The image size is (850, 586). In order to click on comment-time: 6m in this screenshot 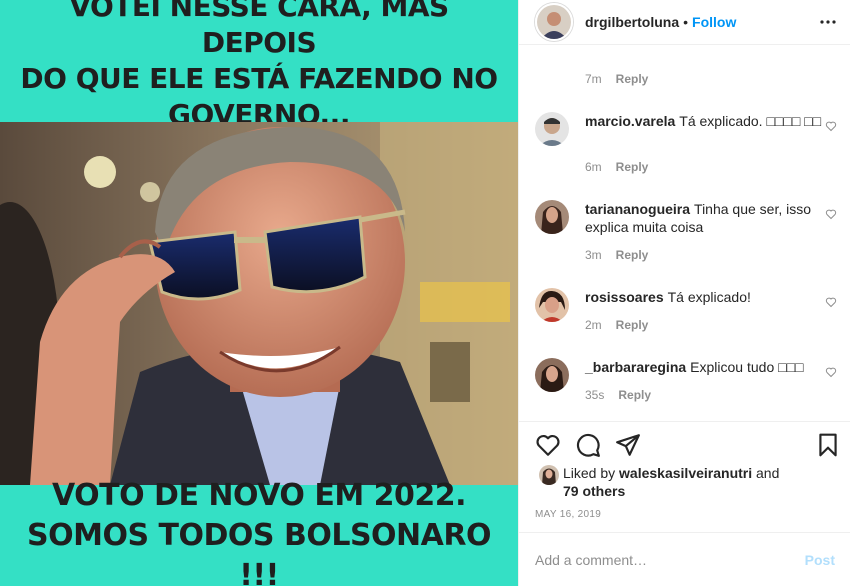, I will do `click(593, 167)`.